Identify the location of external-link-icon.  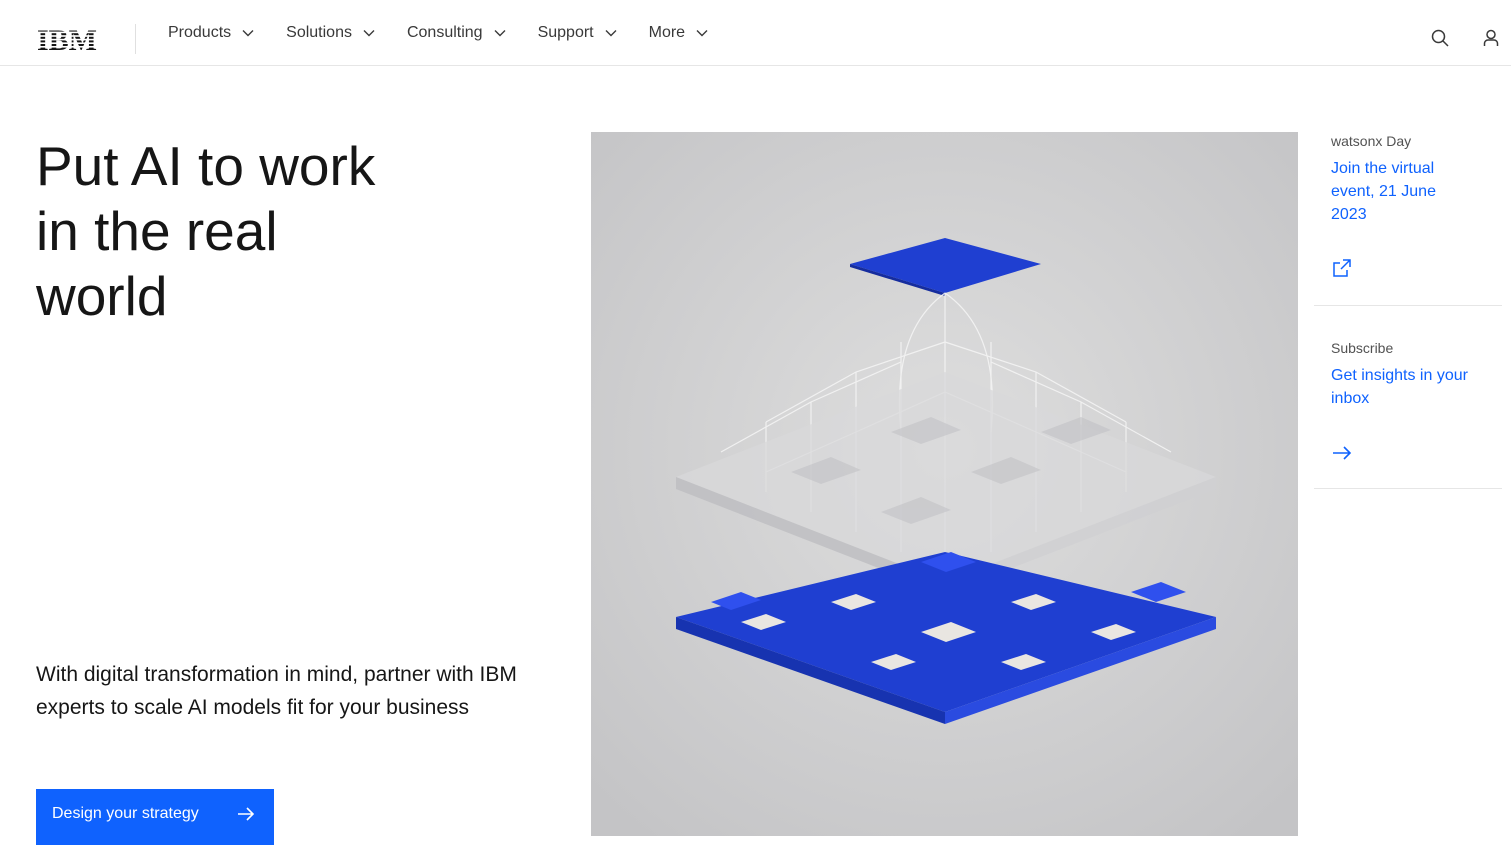
(1342, 268).